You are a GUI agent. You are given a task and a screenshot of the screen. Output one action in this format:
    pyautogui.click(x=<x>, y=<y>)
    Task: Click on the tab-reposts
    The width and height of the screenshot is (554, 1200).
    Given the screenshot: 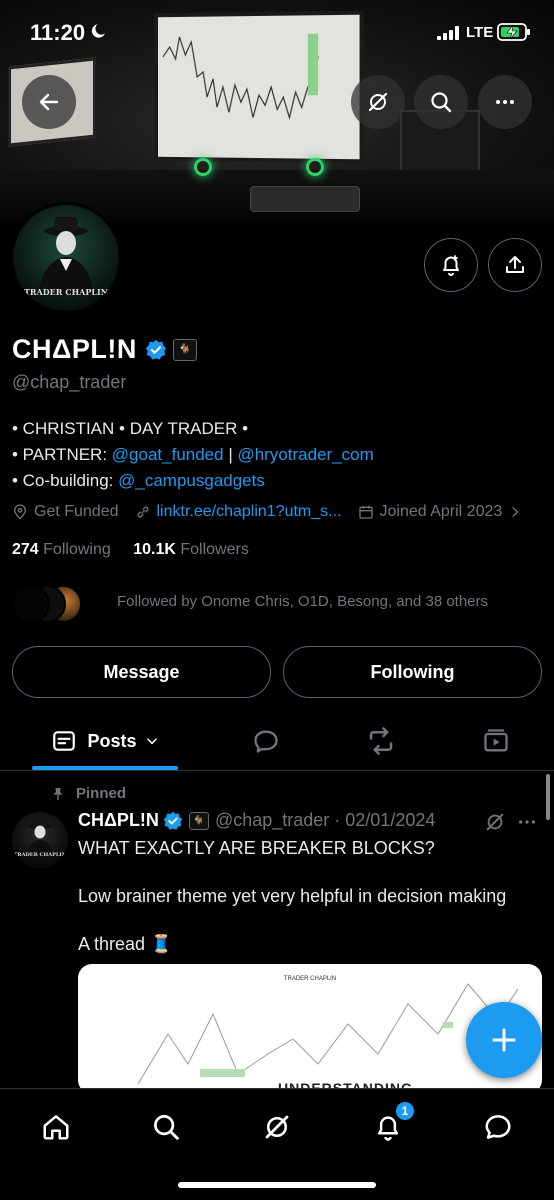 What is the action you would take?
    pyautogui.click(x=381, y=741)
    